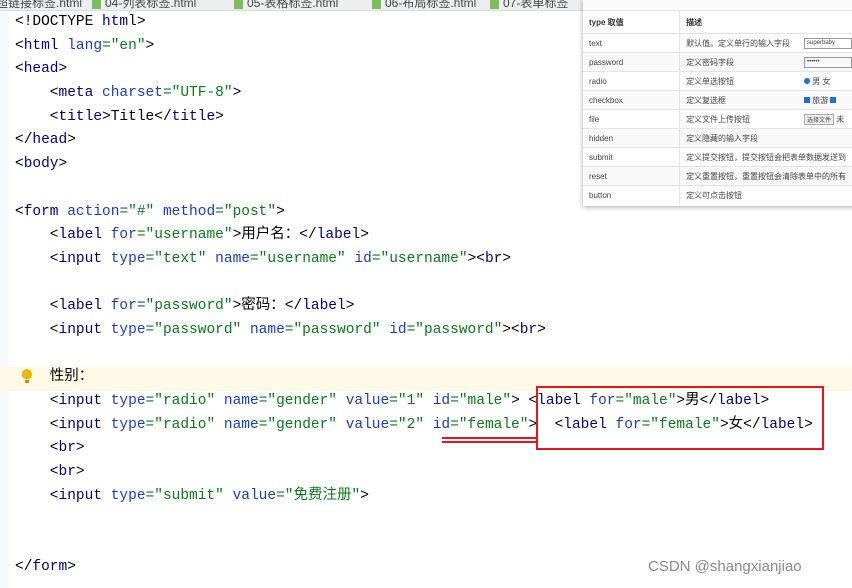 This screenshot has width=852, height=588. What do you see at coordinates (738, 100) in the screenshot?
I see `type-description: 定义复选框` at bounding box center [738, 100].